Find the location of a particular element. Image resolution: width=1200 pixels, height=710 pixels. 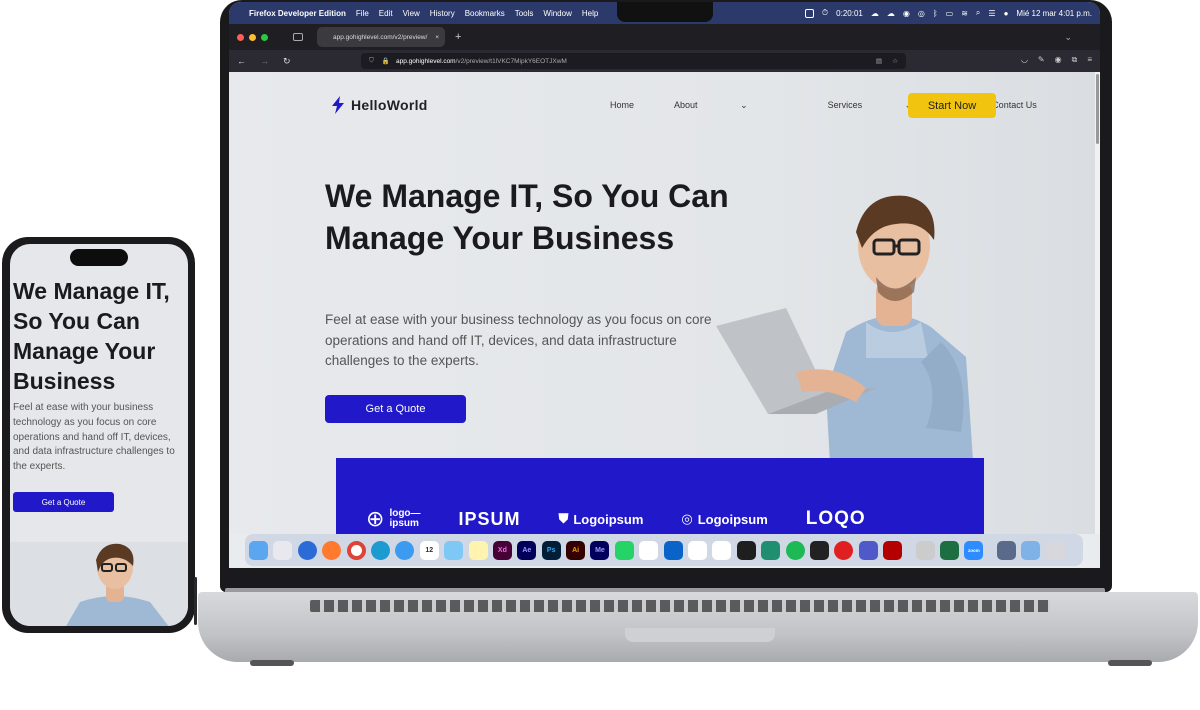

trash-icon is located at coordinates (1055, 550).